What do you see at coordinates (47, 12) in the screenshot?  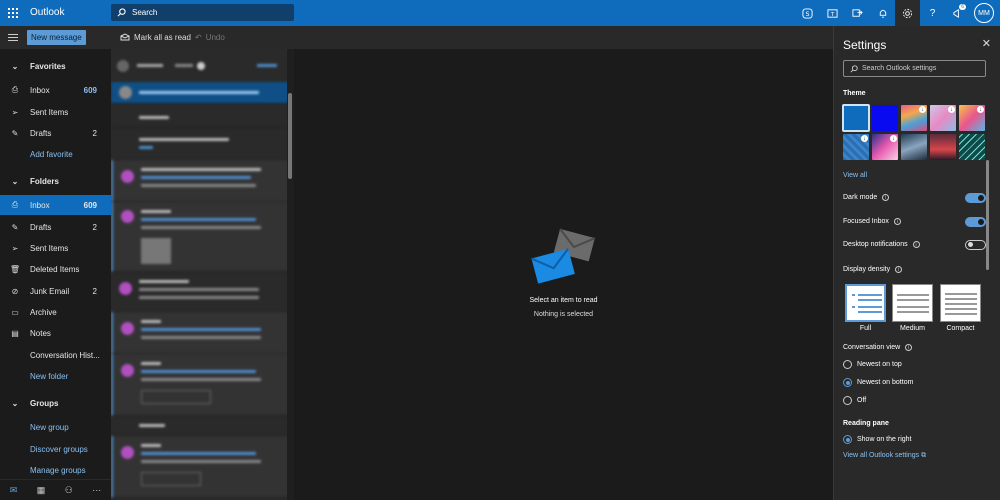 I see `app-name: Outlook` at bounding box center [47, 12].